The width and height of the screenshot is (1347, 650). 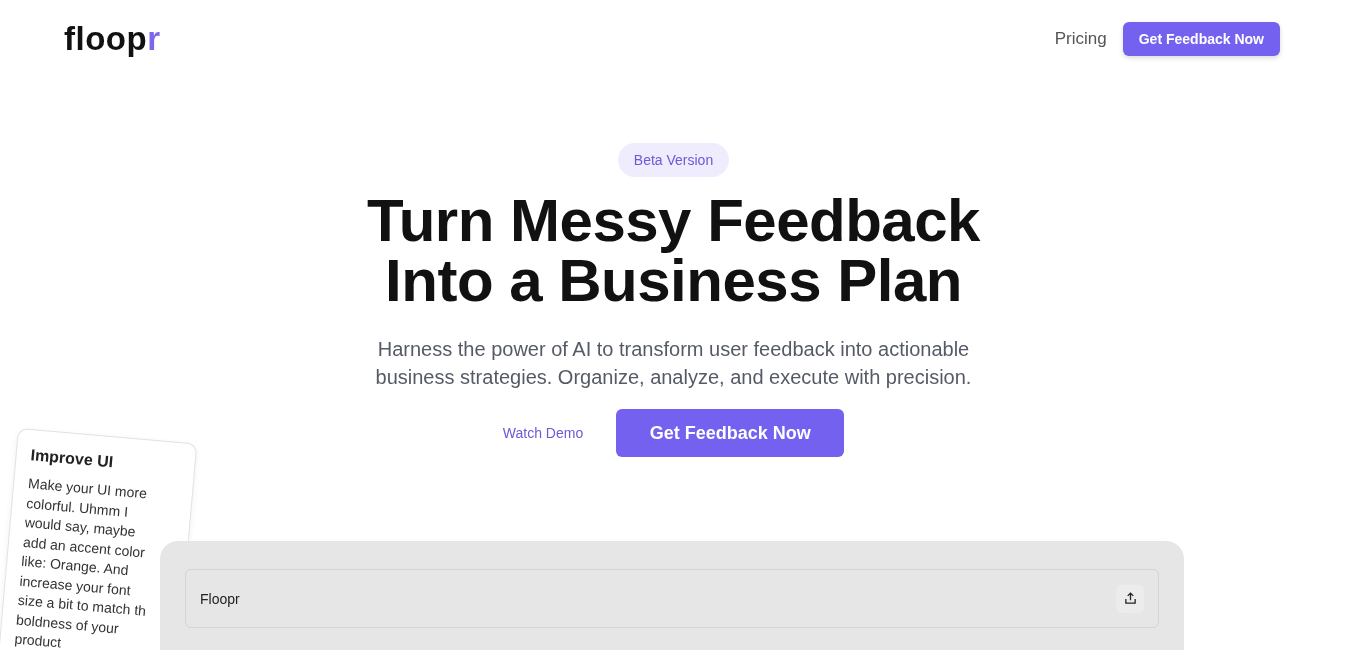 What do you see at coordinates (81, 562) in the screenshot?
I see `card-text: Make your UI more colorful. Uhmm I would say, maybe add an accent color like: Orange. And increase your font size a bit to match th boldness of your product` at bounding box center [81, 562].